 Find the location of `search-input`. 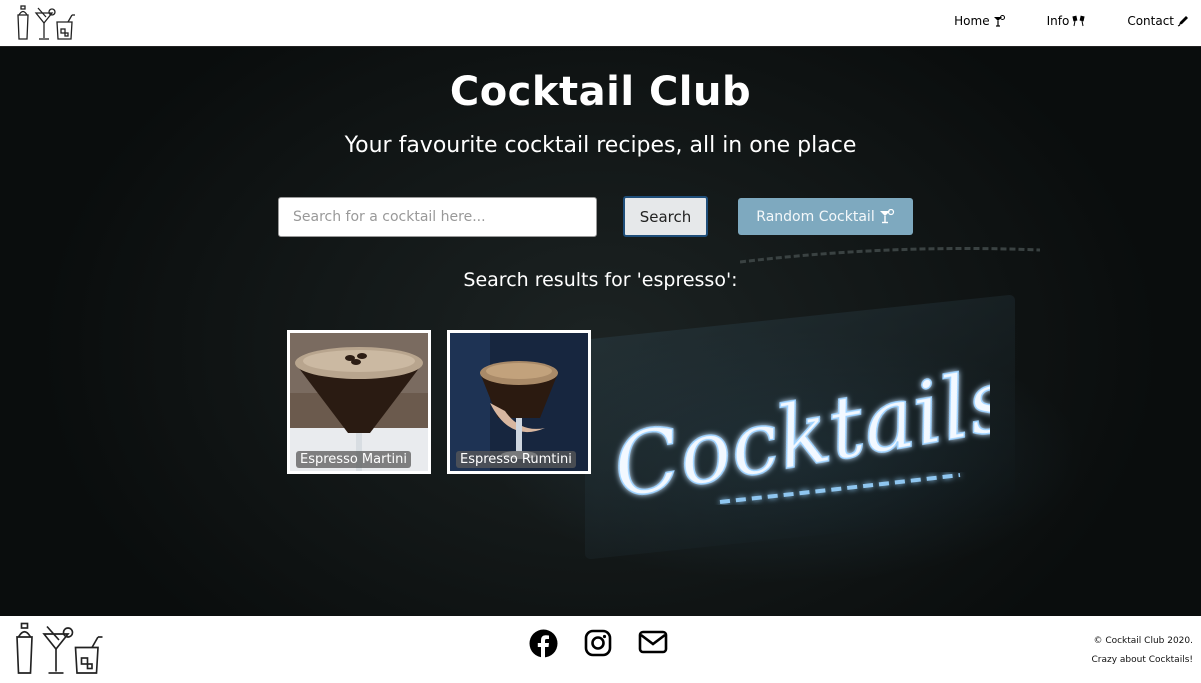

search-input is located at coordinates (437, 217).